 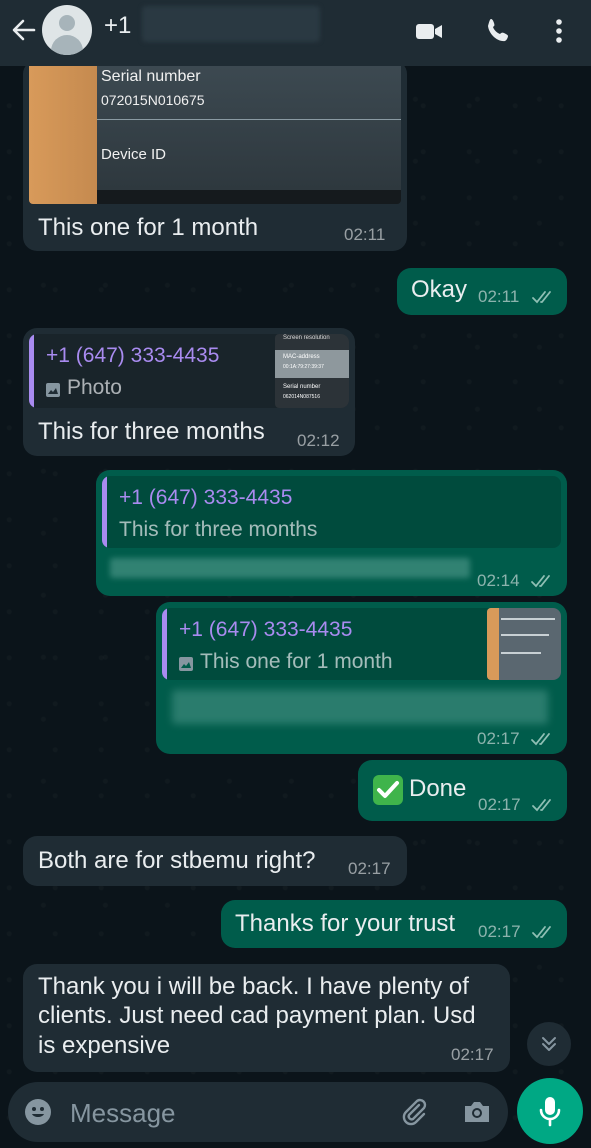 I want to click on scroll-to-bottom-button, so click(x=549, y=1044).